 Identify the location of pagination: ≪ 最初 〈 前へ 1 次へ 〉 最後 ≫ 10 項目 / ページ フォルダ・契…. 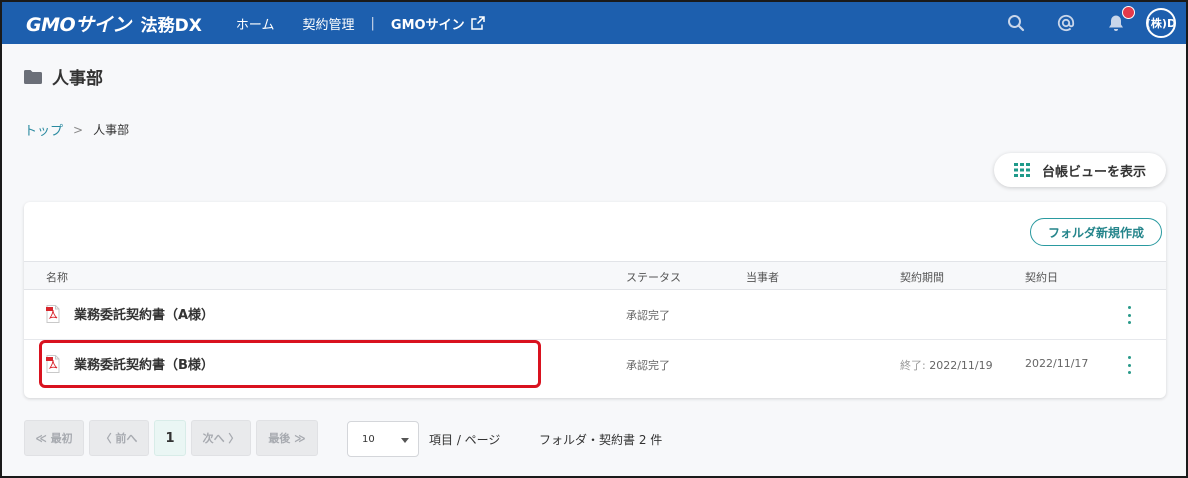
(343, 438).